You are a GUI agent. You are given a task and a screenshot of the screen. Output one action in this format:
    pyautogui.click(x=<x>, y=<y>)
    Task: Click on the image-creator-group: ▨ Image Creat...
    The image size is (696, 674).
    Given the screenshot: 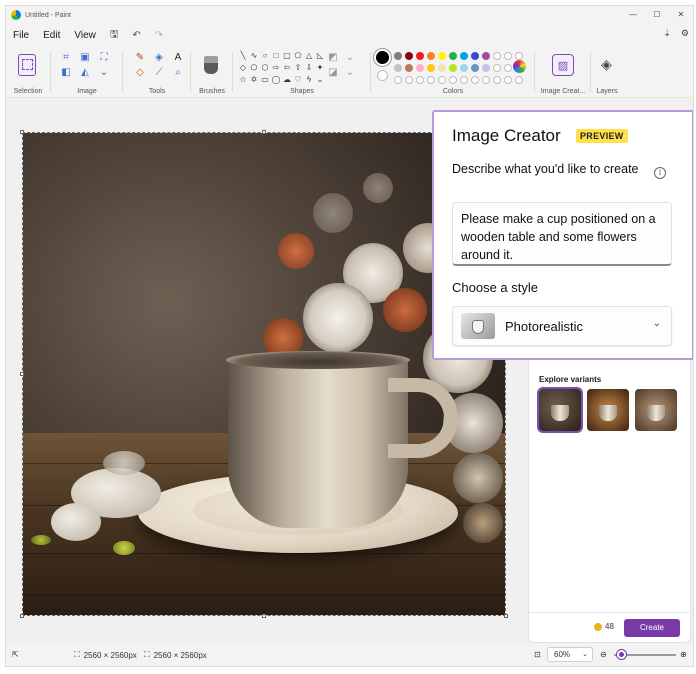 What is the action you would take?
    pyautogui.click(x=563, y=72)
    